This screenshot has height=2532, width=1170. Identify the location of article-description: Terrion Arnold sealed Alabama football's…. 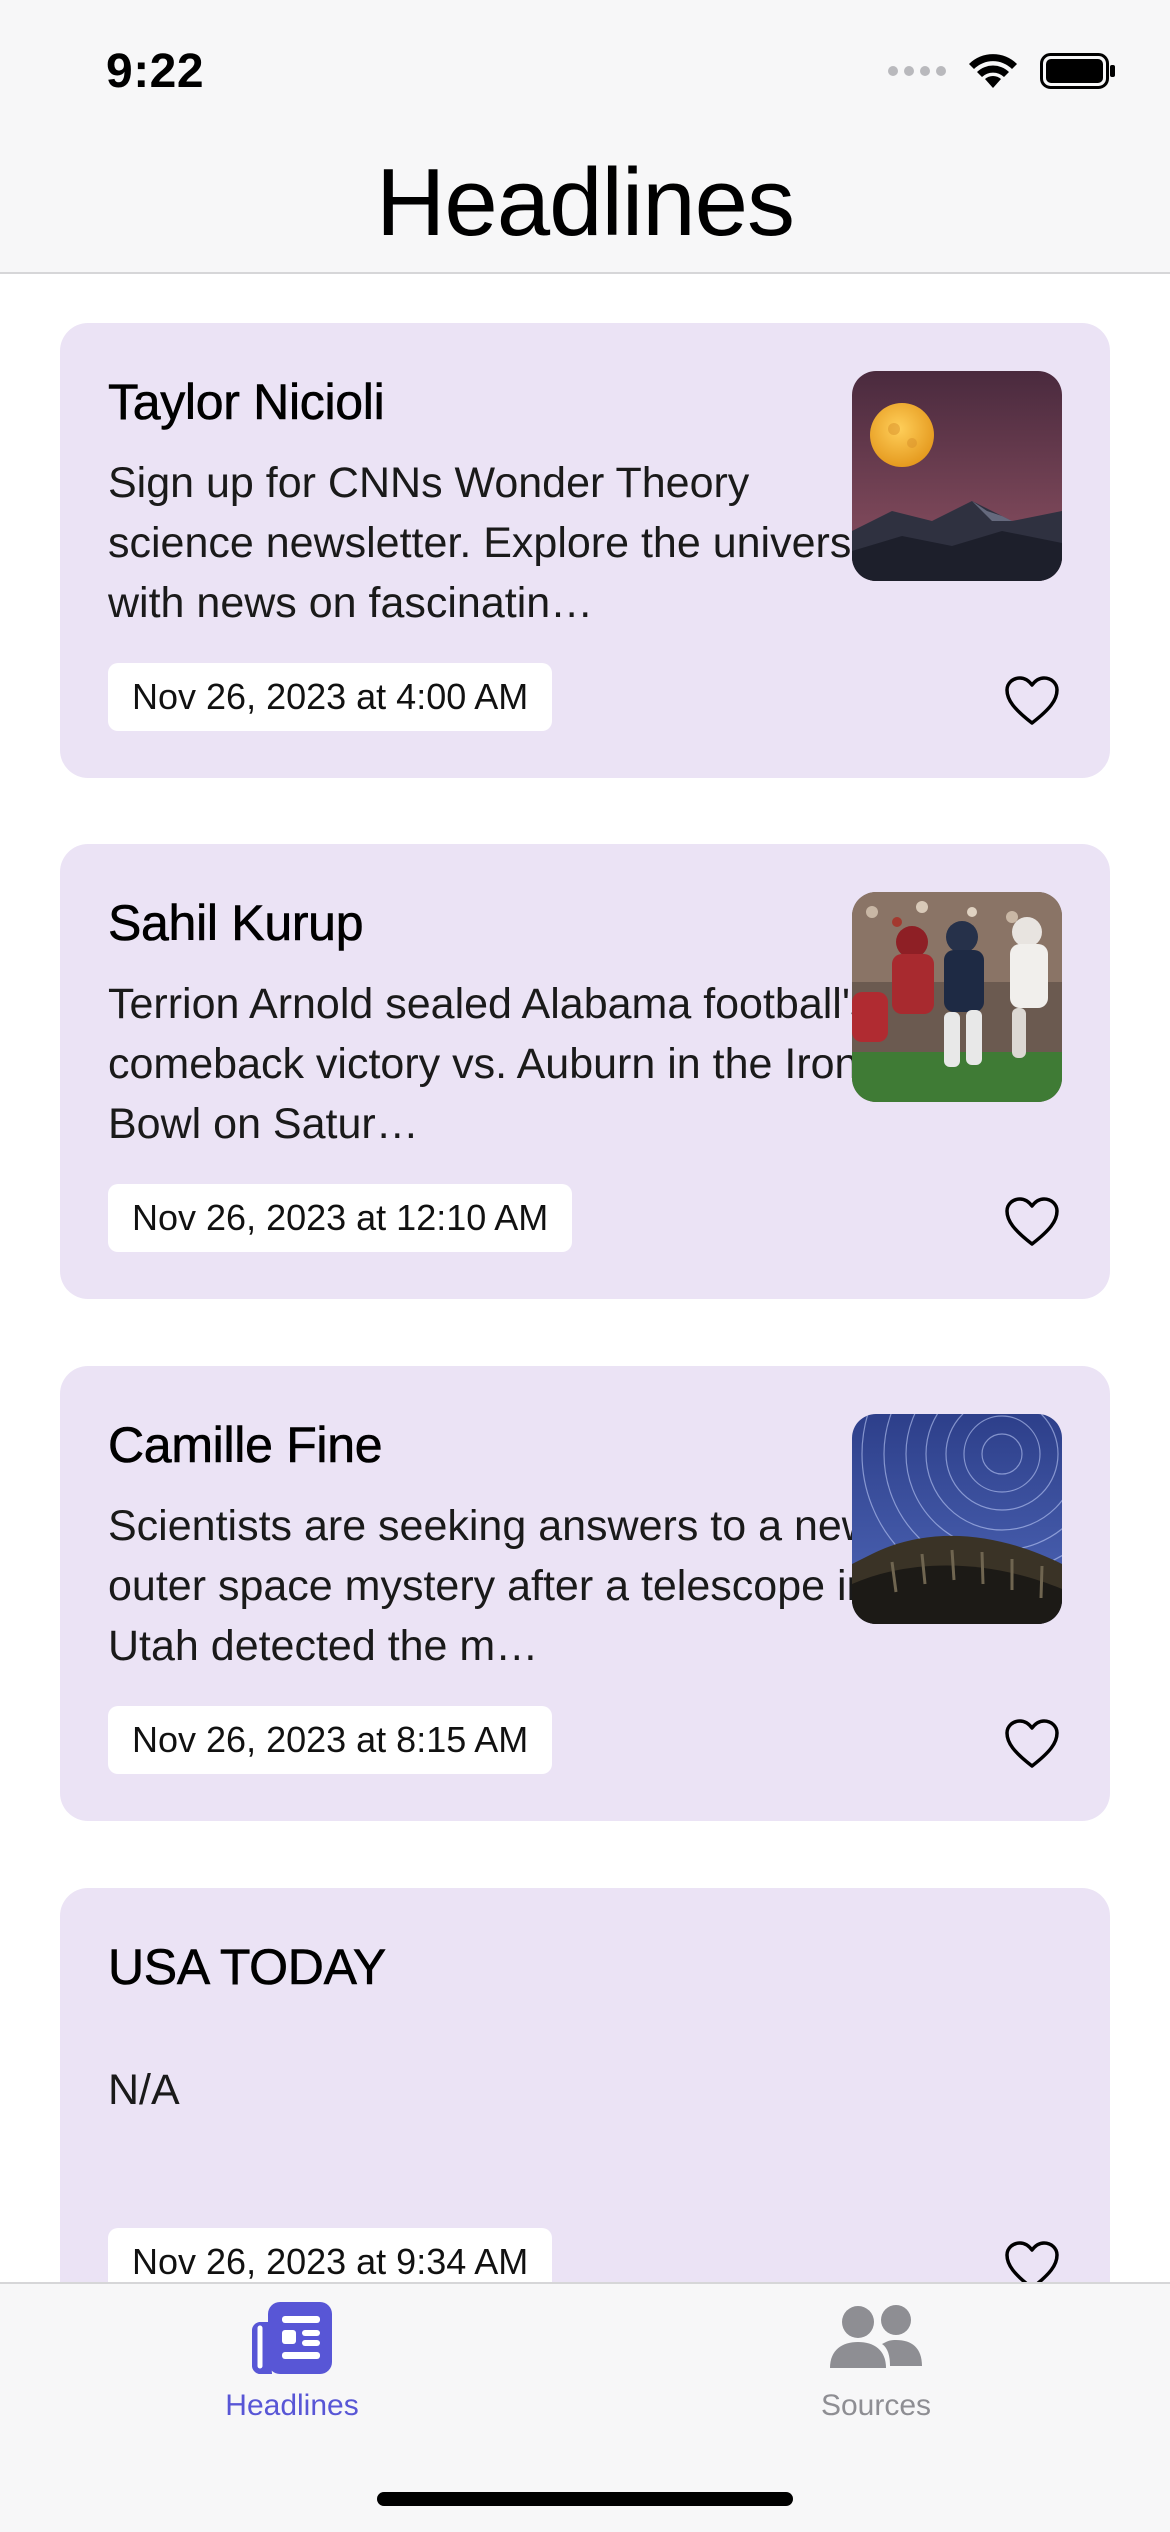
(490, 1064).